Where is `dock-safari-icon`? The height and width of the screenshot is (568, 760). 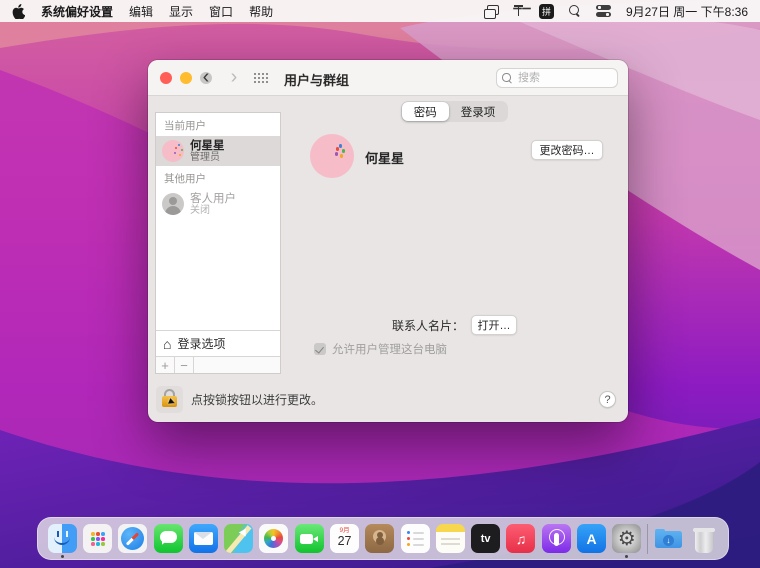
dock-safari-icon is located at coordinates (133, 539).